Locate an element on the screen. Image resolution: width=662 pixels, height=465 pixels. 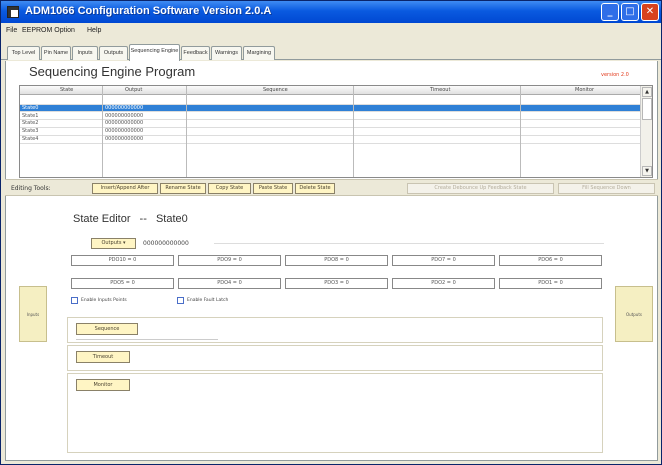
enable-inputs-label: Enable Inputs Points is located at coordinates (104, 300).